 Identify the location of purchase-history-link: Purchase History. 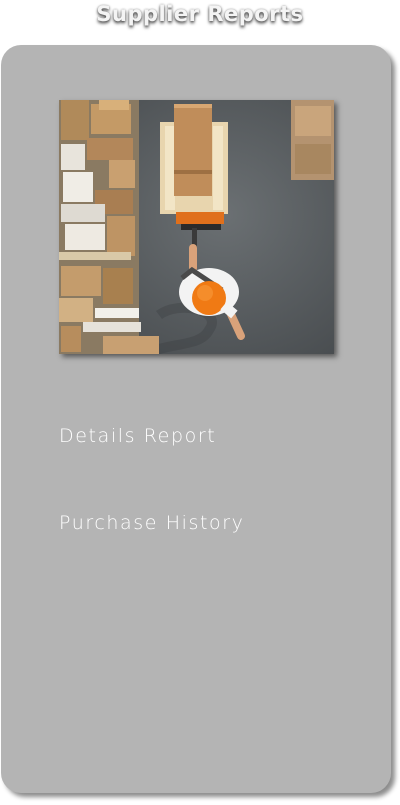
(152, 523).